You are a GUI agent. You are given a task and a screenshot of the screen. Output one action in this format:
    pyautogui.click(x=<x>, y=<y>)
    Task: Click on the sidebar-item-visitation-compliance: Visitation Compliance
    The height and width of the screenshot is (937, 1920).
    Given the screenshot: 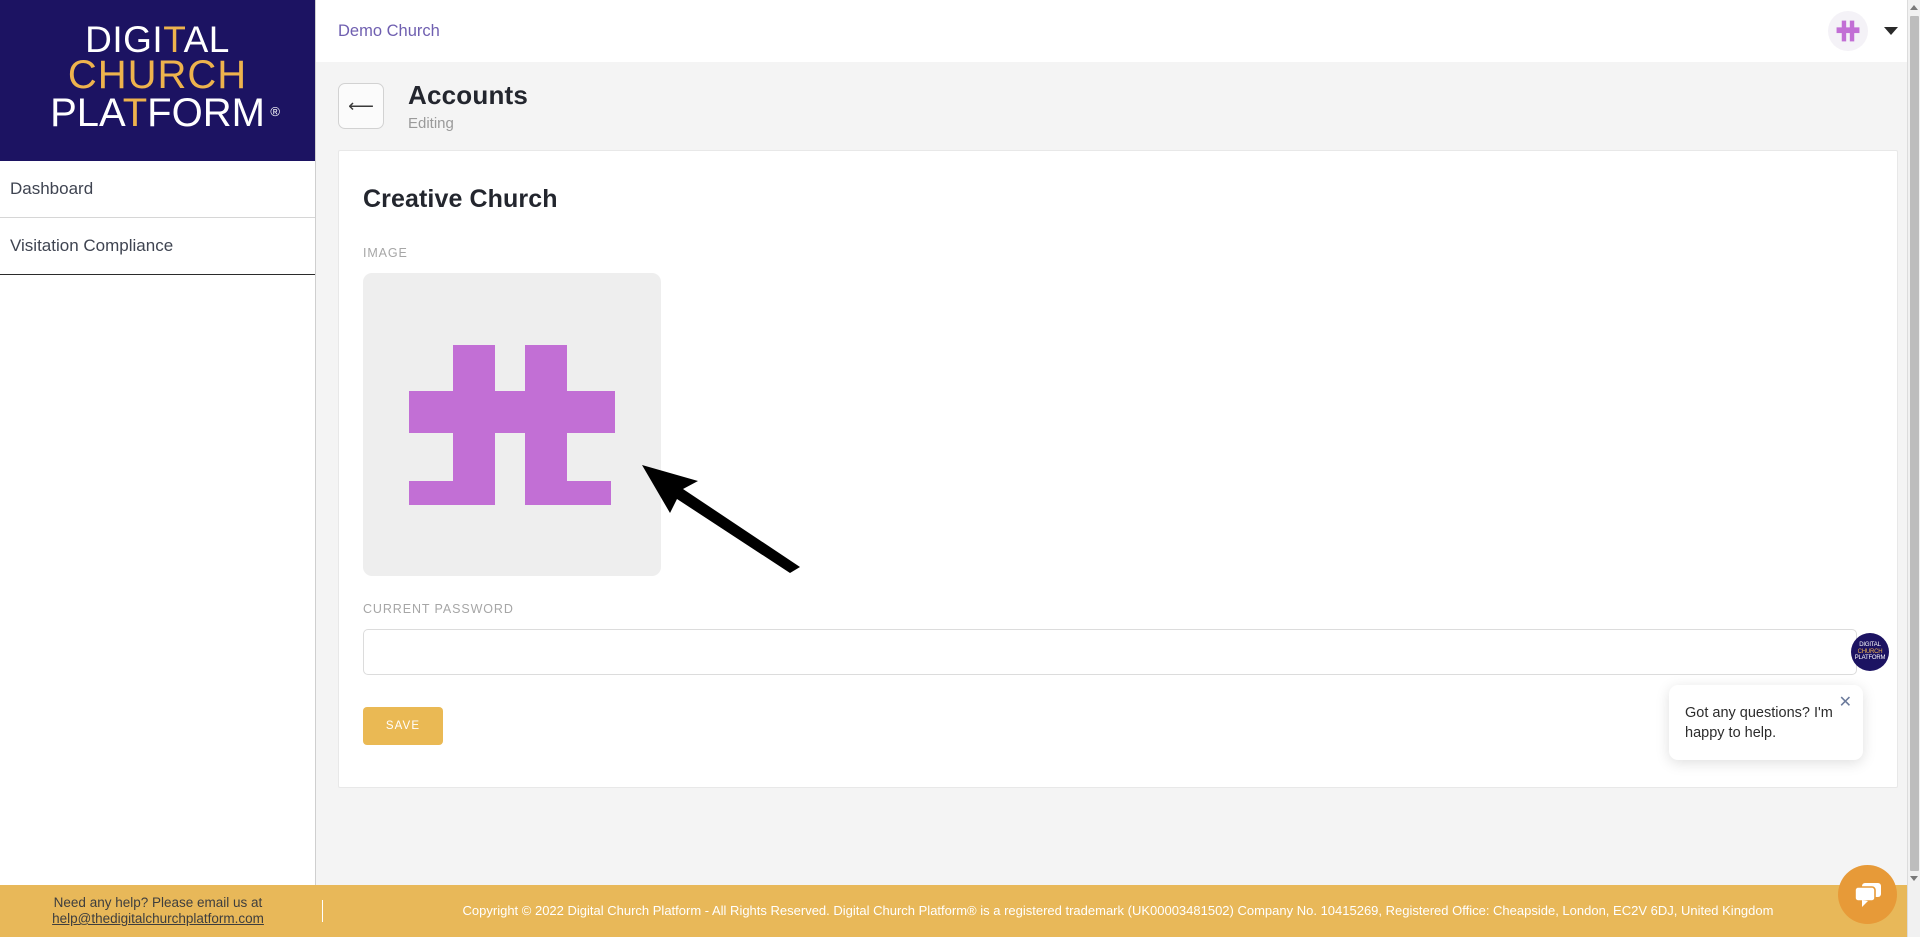 What is the action you would take?
    pyautogui.click(x=157, y=246)
    